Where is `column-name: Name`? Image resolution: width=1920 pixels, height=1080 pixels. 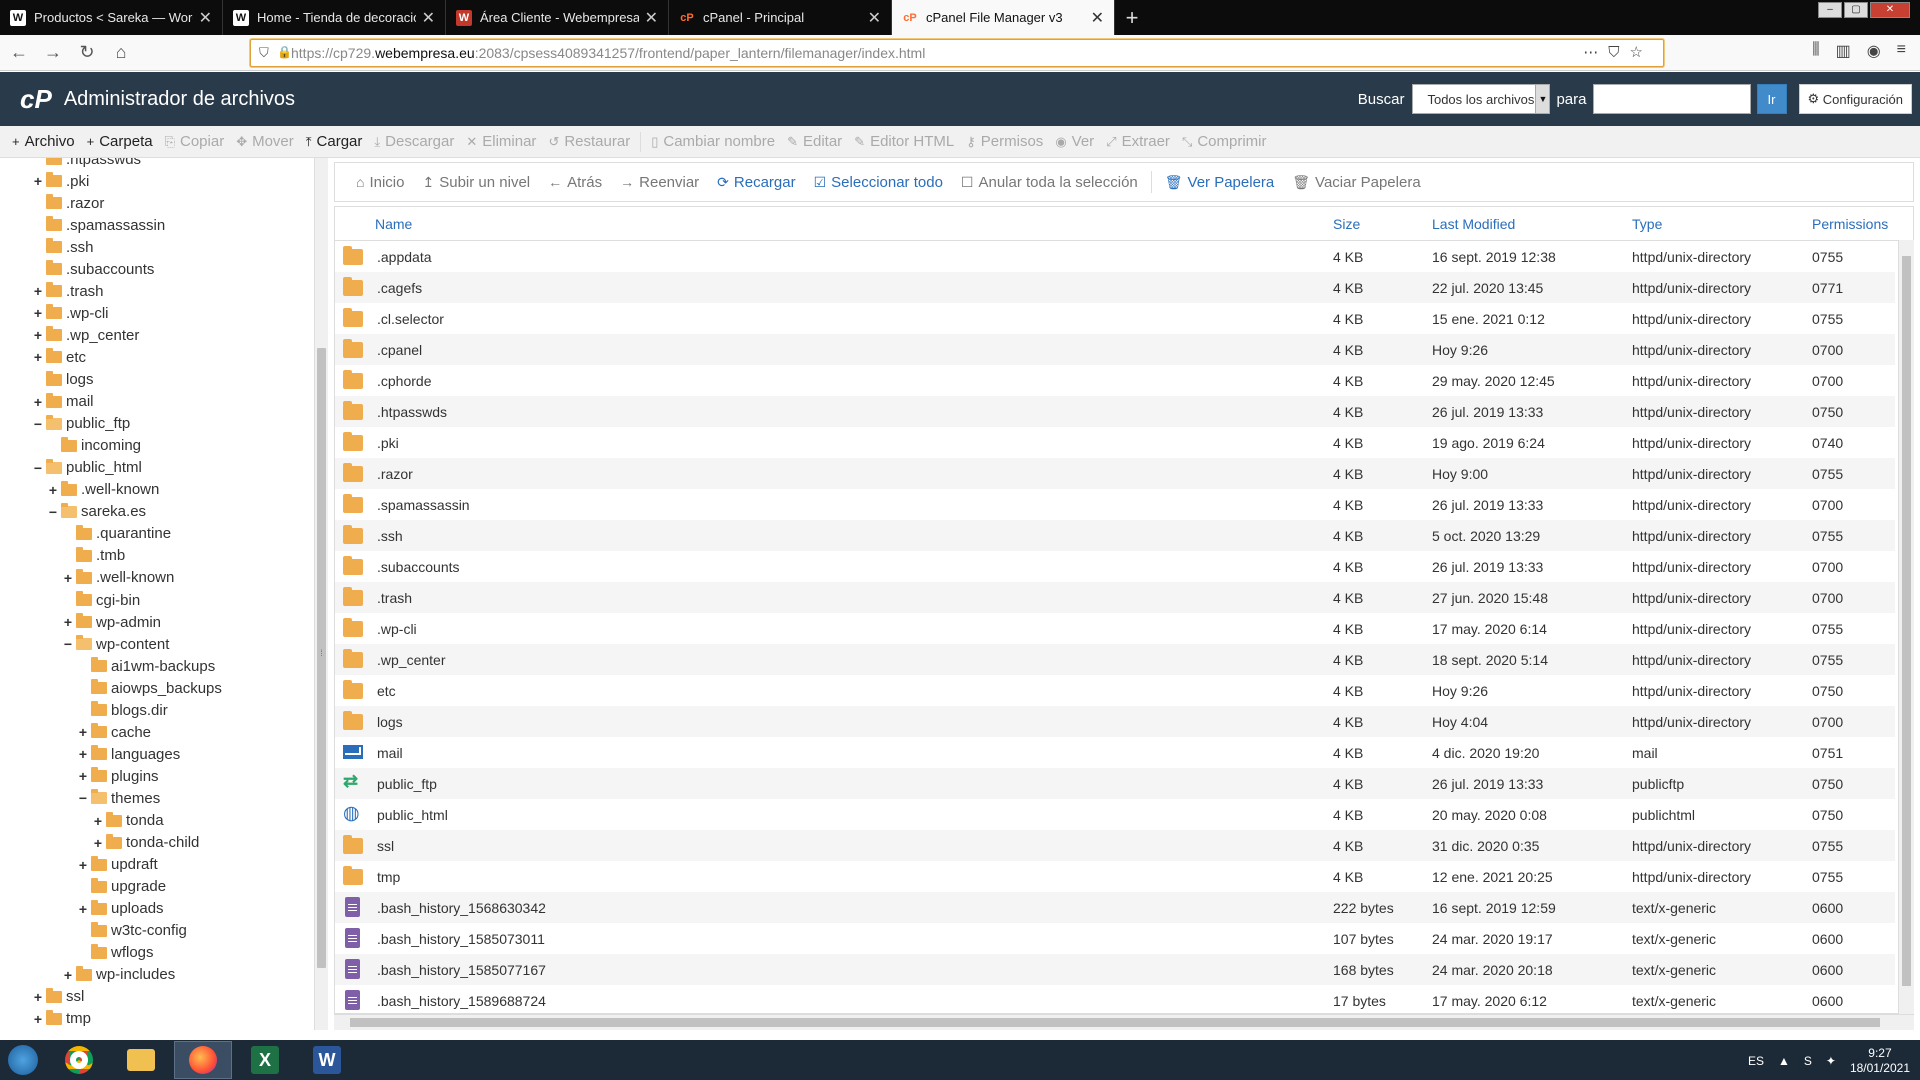
column-name: Name is located at coordinates (393, 224).